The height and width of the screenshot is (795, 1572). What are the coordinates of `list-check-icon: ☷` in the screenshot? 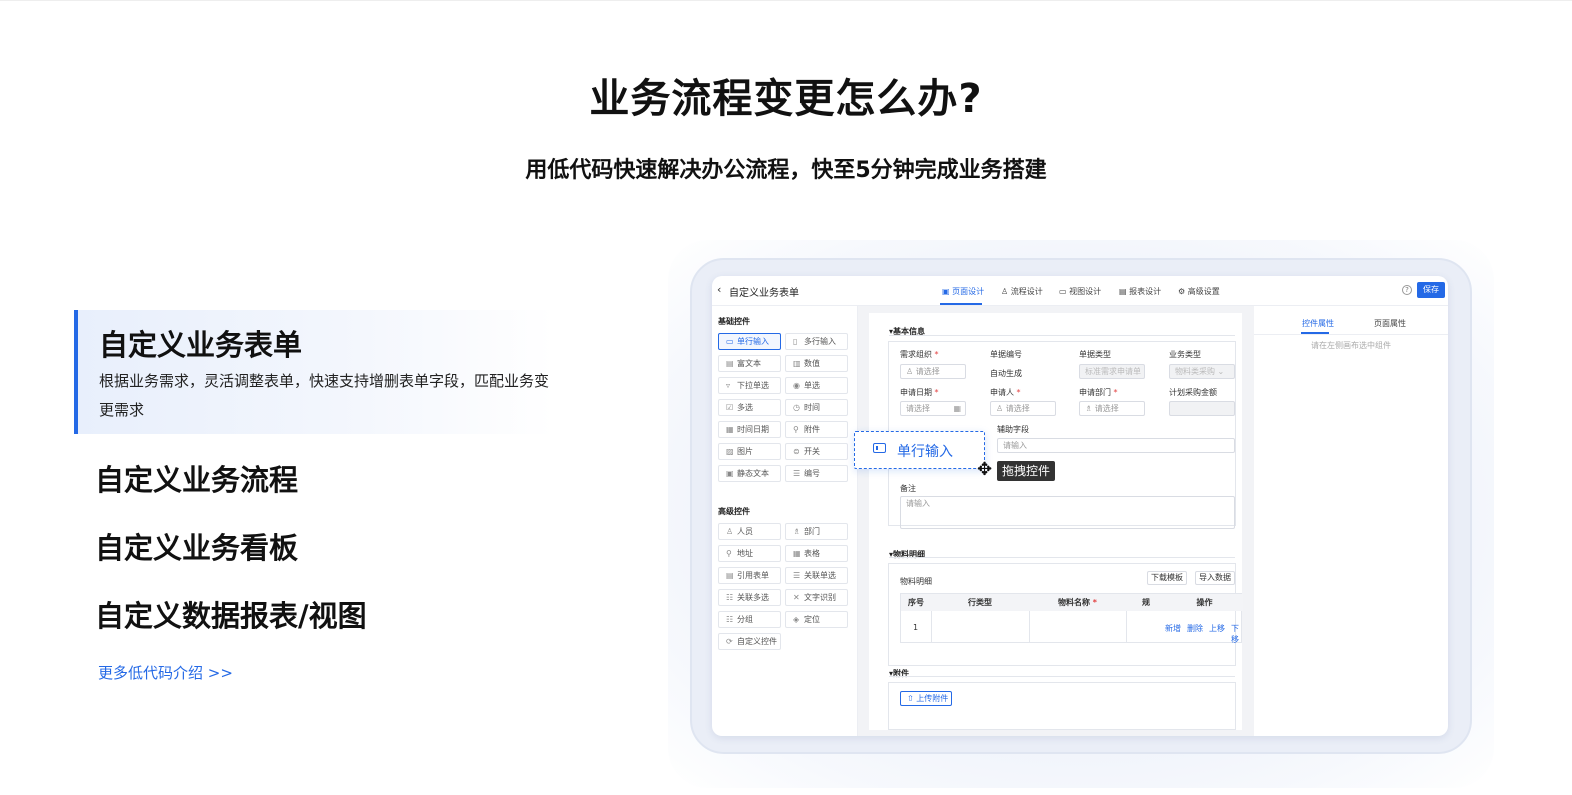 It's located at (730, 597).